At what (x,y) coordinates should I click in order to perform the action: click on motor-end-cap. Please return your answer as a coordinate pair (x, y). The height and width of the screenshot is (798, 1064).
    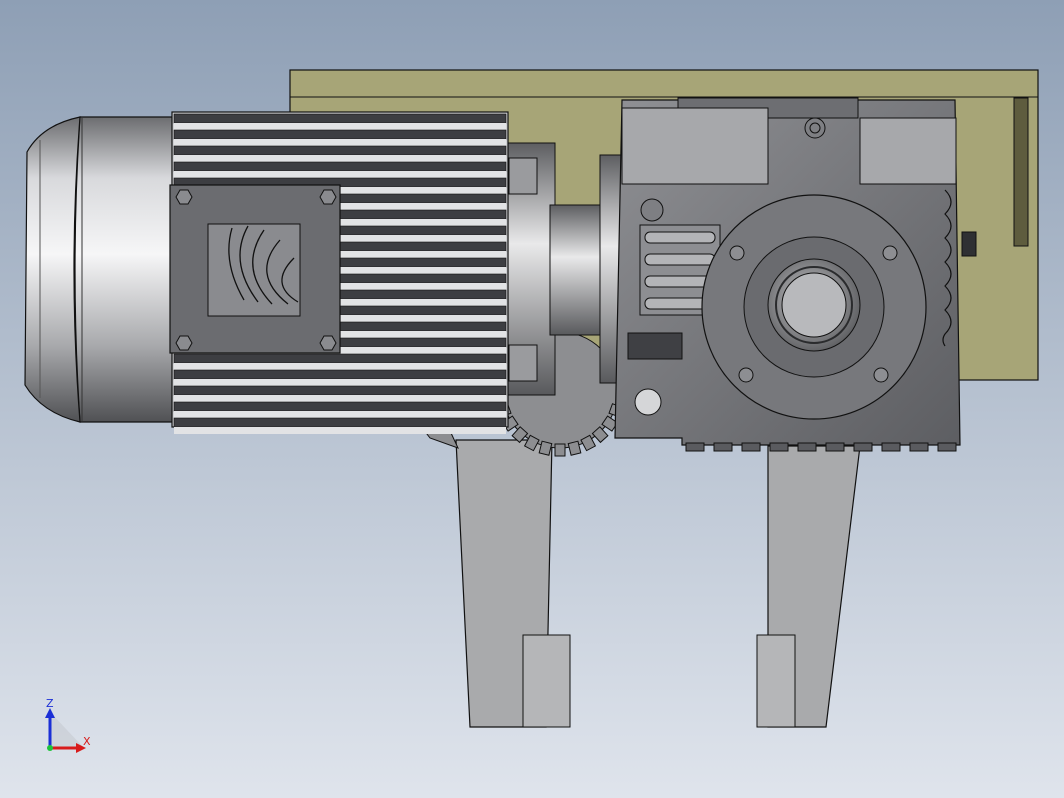
    Looking at the image, I should click on (100, 269).